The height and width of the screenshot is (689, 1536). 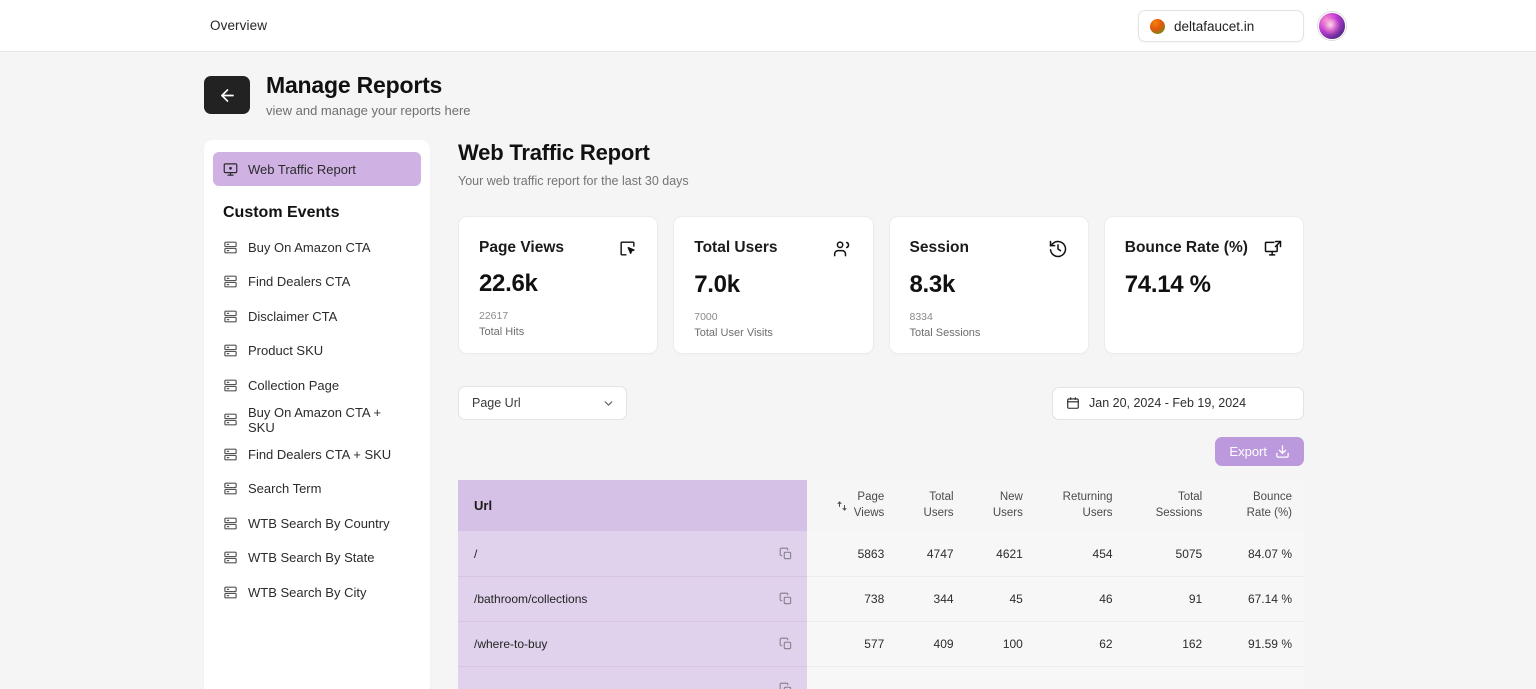 I want to click on cell-total-sessions: 162, so click(x=1169, y=644).